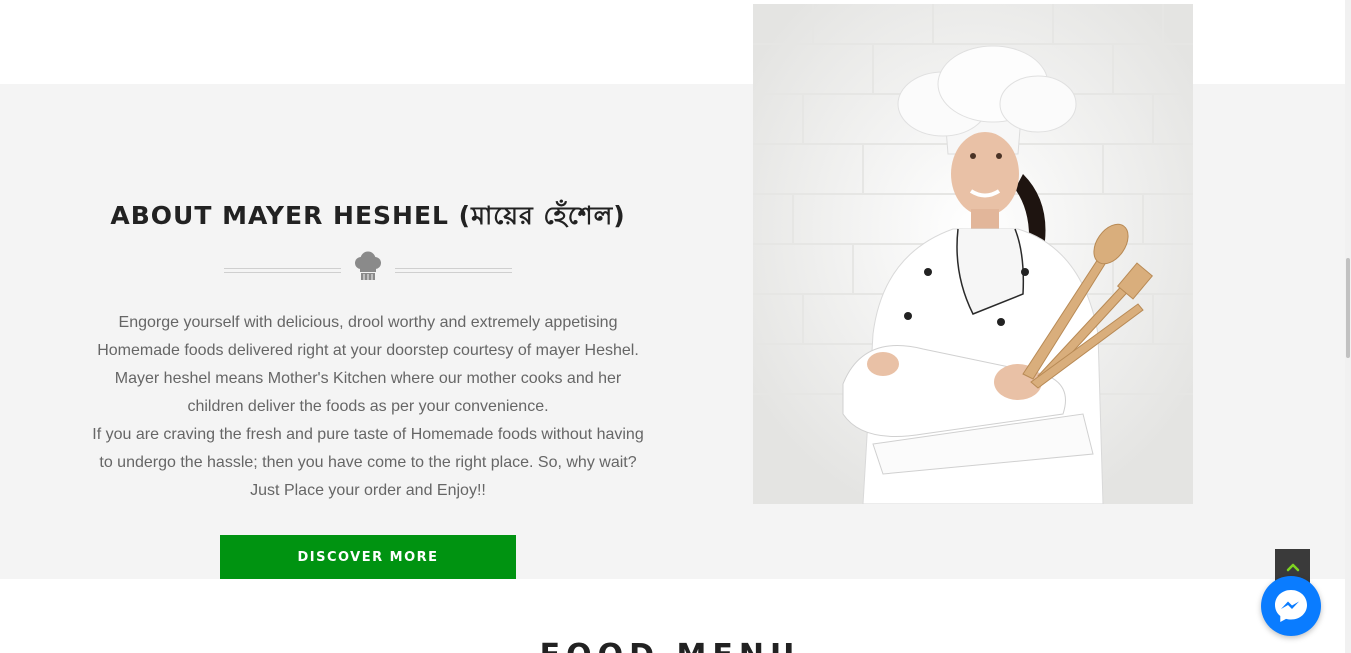  Describe the element at coordinates (368, 215) in the screenshot. I see `about-title: ABOUT MAYER HESHEL (মায়ের হেঁশেল)` at that location.